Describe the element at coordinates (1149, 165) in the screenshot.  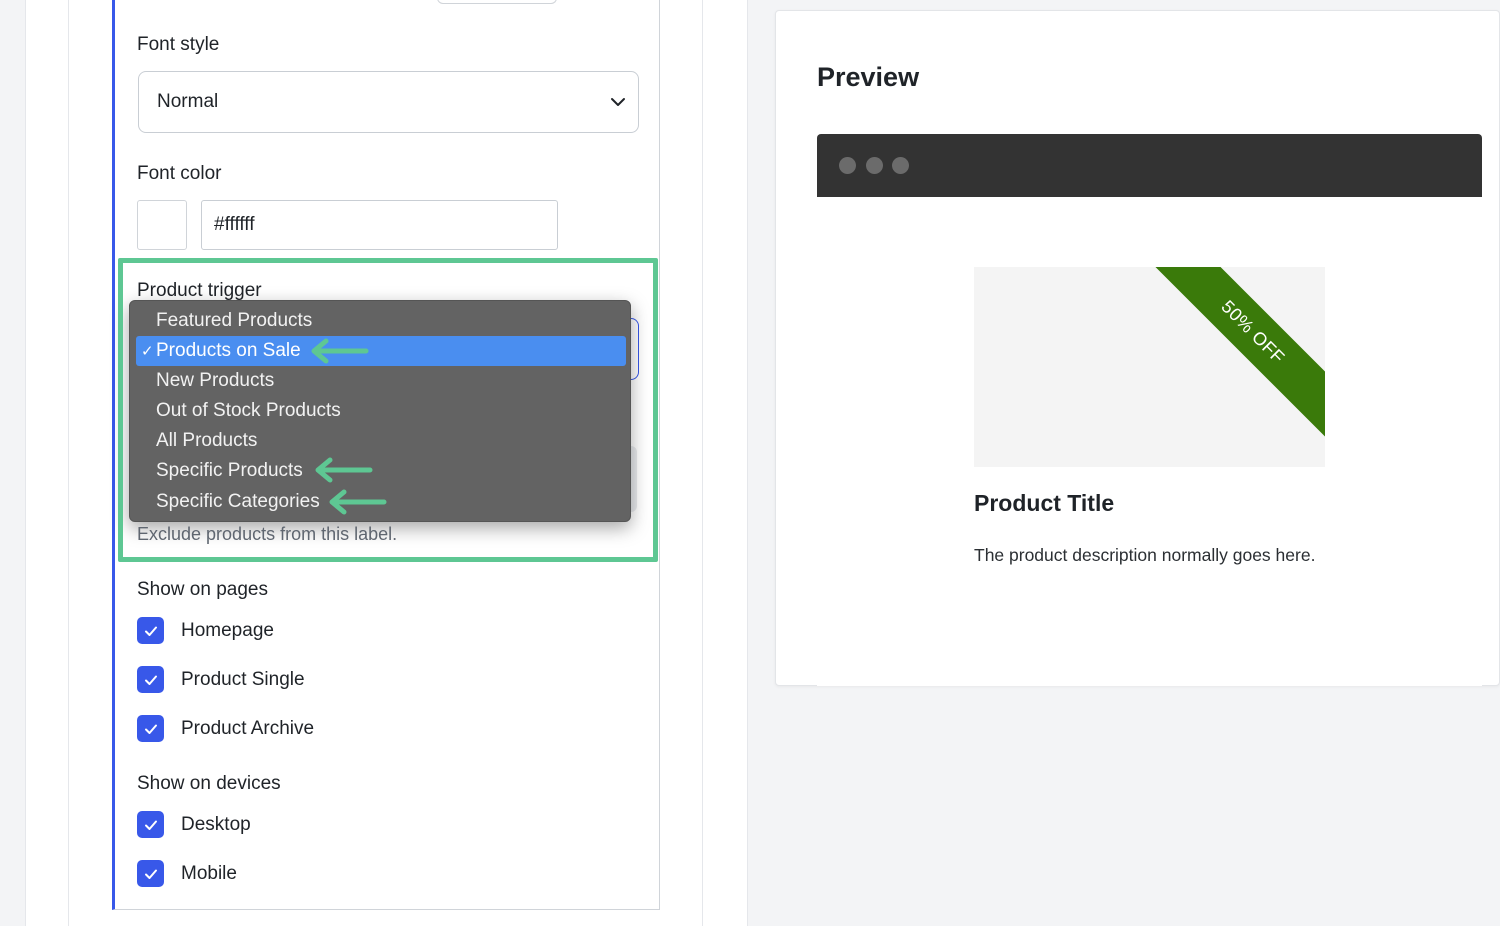
I see `browser-window-bar` at that location.